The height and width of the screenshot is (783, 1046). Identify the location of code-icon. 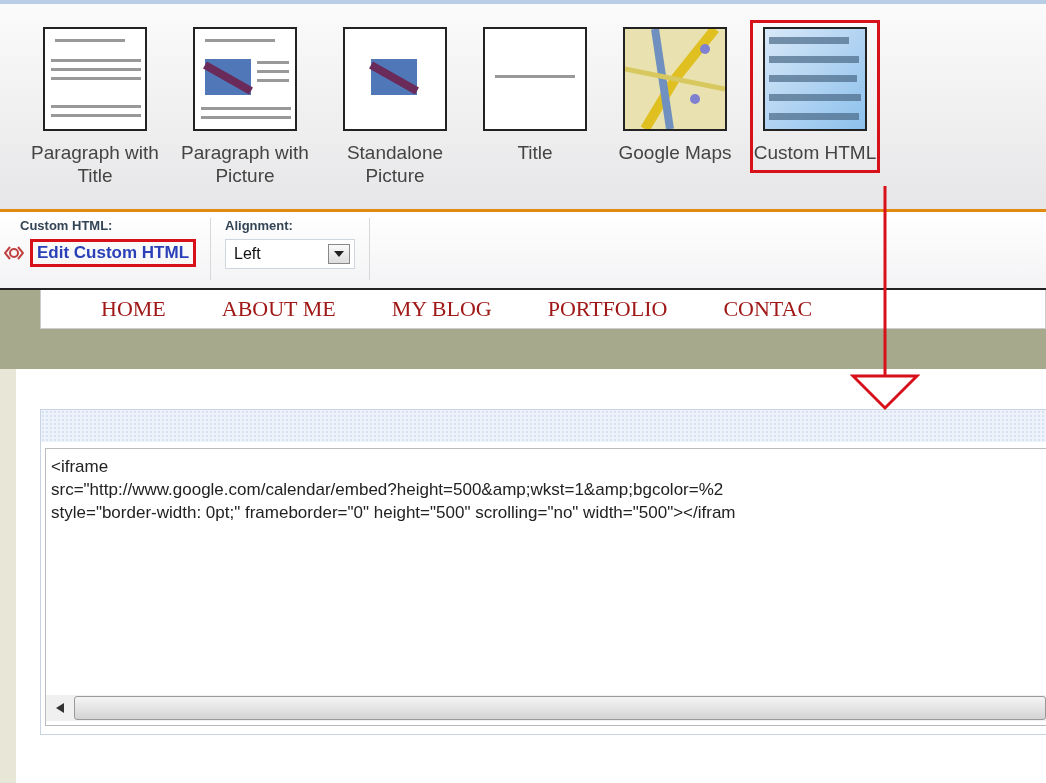
(14, 253).